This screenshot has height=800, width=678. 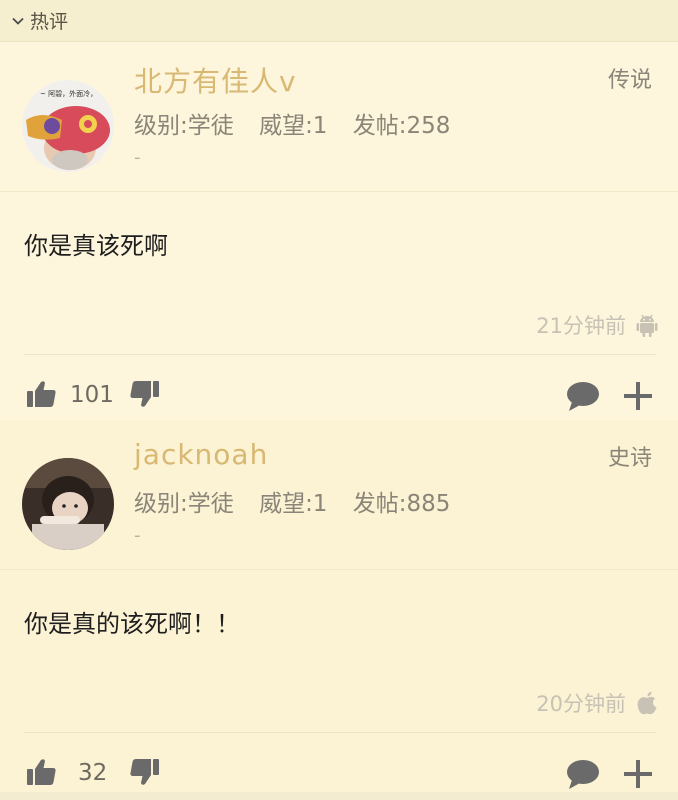 I want to click on user-posts: 发帖:885, so click(x=401, y=504).